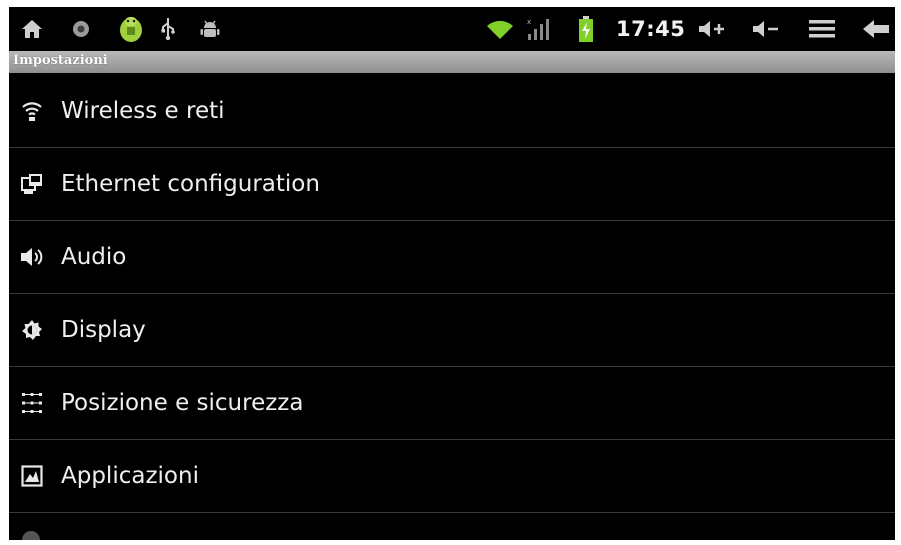 Image resolution: width=901 pixels, height=545 pixels. I want to click on volume-up-icon, so click(712, 29).